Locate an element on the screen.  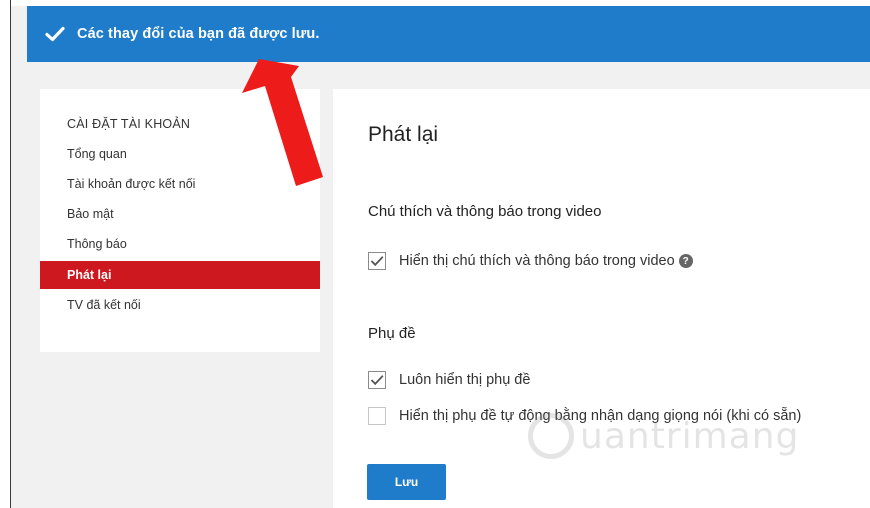
question-circle-icon: ? is located at coordinates (685, 261).